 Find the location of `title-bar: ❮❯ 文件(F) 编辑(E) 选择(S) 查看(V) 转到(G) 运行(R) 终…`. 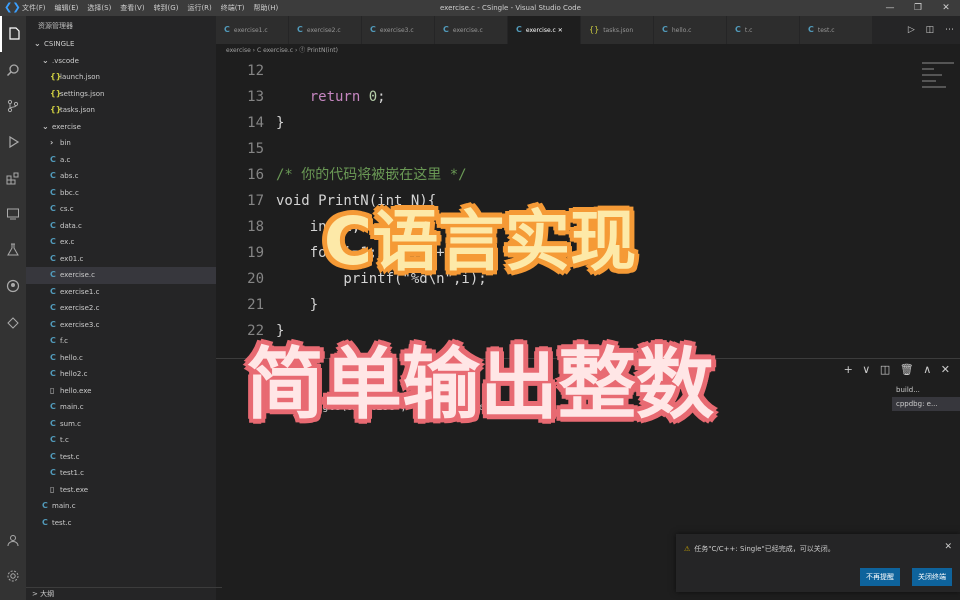

title-bar: ❮❯ 文件(F) 编辑(E) 选择(S) 查看(V) 转到(G) 运行(R) 终… is located at coordinates (480, 8).